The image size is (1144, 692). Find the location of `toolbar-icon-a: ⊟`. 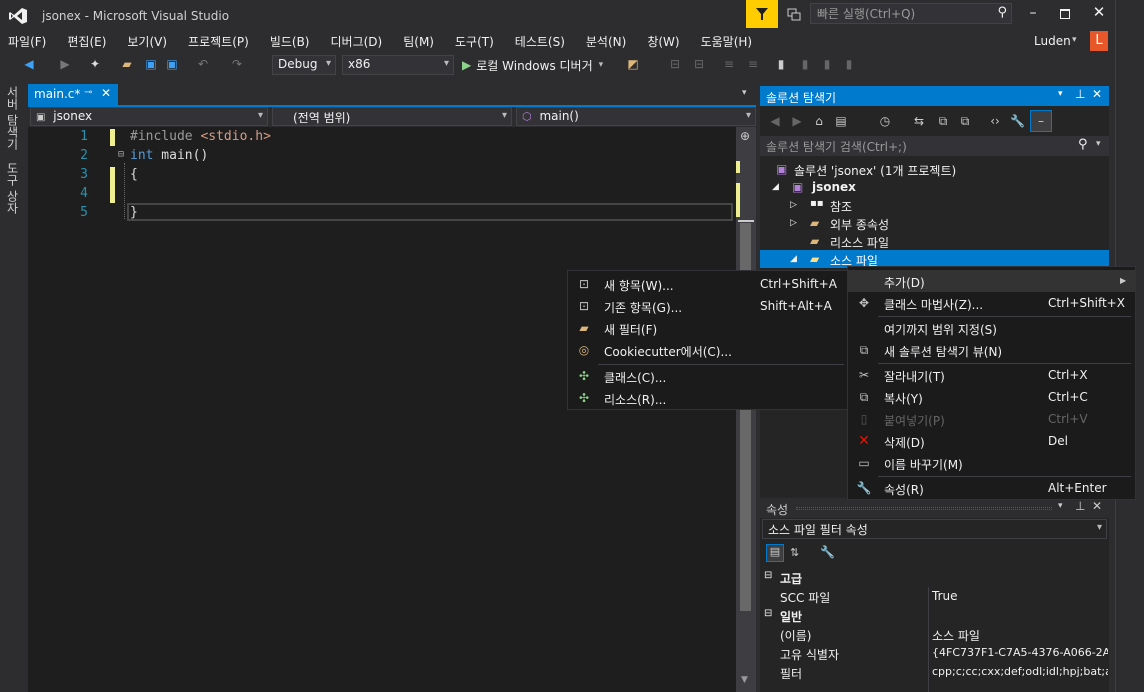

toolbar-icon-a: ⊟ is located at coordinates (675, 64).